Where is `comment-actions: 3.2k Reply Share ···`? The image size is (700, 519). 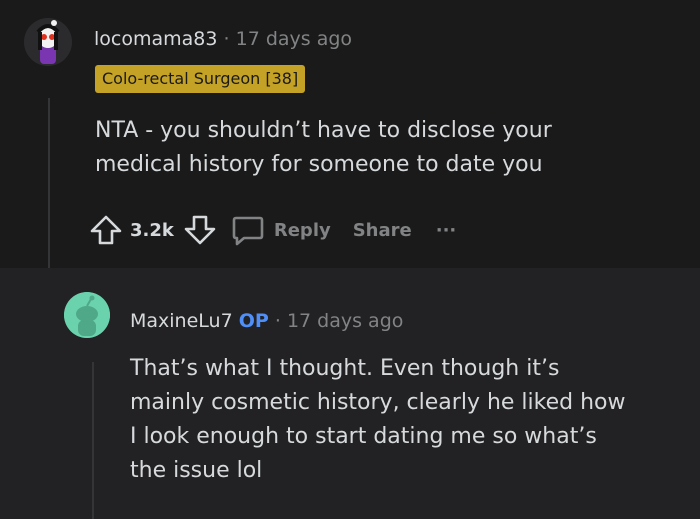 comment-actions: 3.2k Reply Share ··· is located at coordinates (272, 230).